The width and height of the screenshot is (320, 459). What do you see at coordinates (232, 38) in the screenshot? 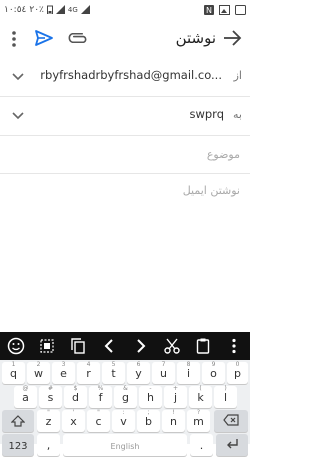
I see `back-arrow-icon` at bounding box center [232, 38].